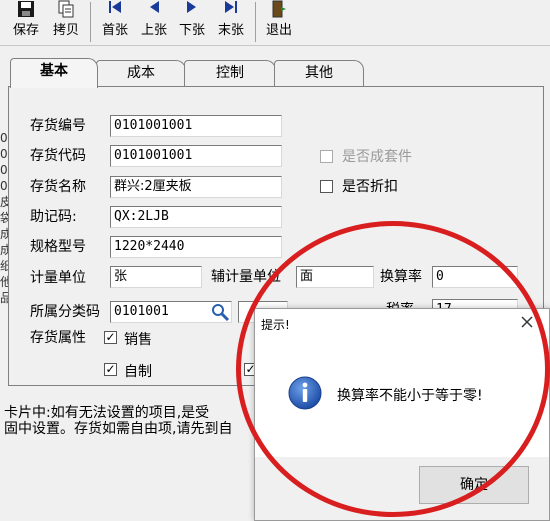  I want to click on bottom-note-line2: 固中设置。存货如需自由项,请先到自, so click(118, 429).